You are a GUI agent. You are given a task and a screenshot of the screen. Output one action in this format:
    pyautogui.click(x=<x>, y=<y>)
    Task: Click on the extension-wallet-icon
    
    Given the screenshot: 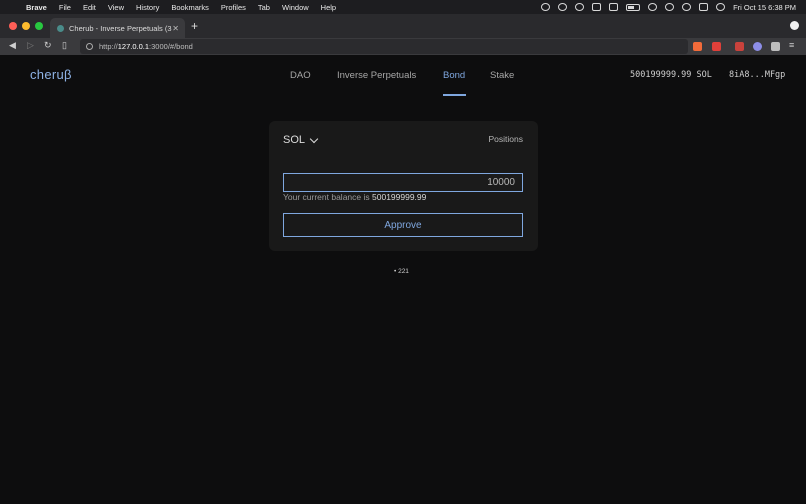 What is the action you would take?
    pyautogui.click(x=757, y=46)
    